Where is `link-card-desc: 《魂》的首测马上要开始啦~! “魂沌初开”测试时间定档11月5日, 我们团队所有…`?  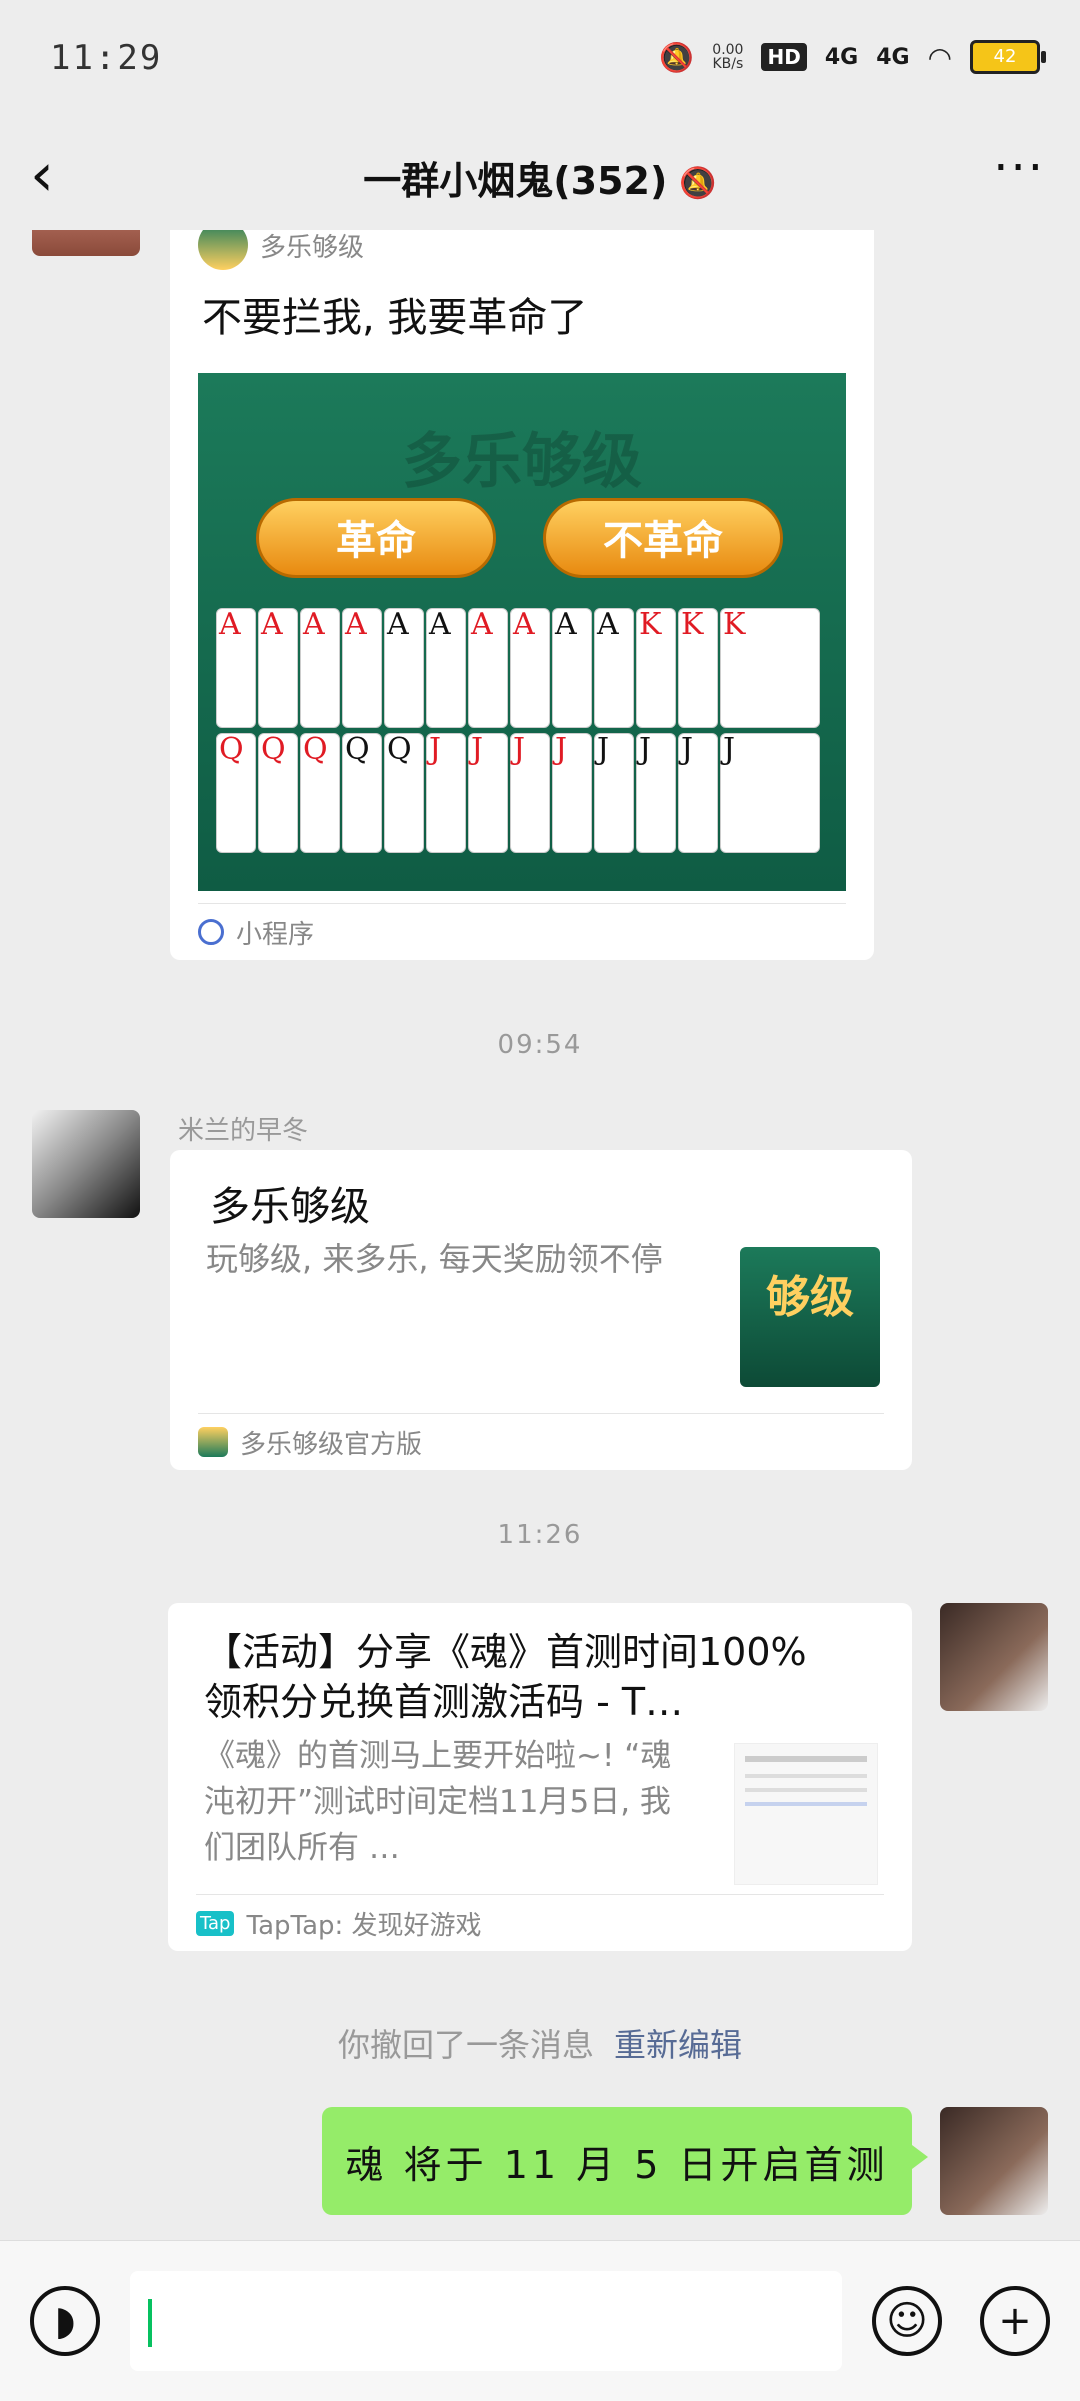
link-card-desc: 《魂》的首测马上要开始啦~! “魂沌初开”测试时间定档11月5日, 我们团队所有… is located at coordinates (438, 1802).